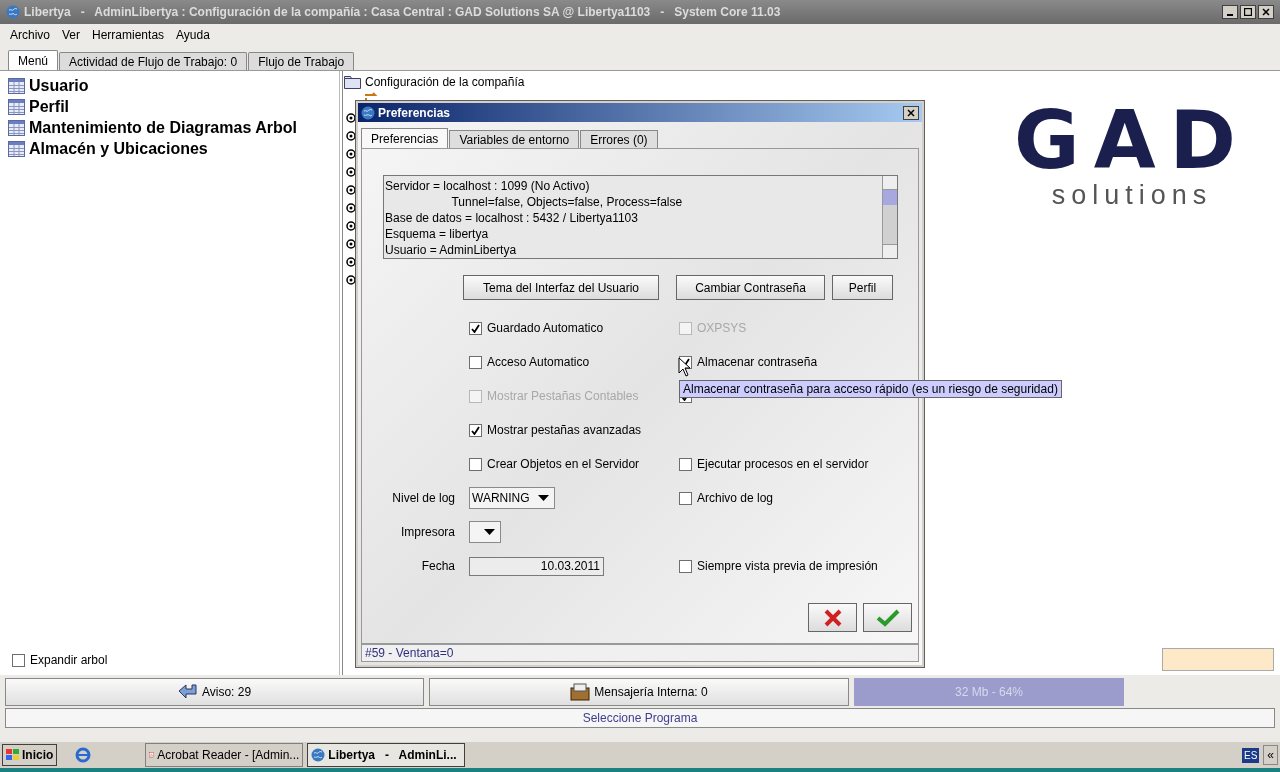 The image size is (1280, 772). What do you see at coordinates (561, 287) in the screenshot?
I see `dialog-button: Tema del Interfaz del Usuario` at bounding box center [561, 287].